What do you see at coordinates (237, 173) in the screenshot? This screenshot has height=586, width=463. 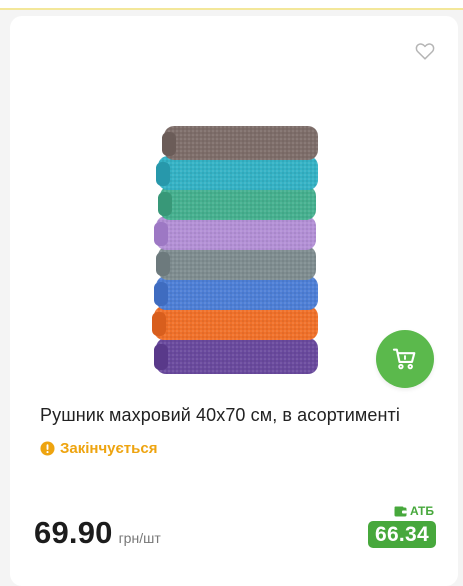 I see `towel-turquoise` at bounding box center [237, 173].